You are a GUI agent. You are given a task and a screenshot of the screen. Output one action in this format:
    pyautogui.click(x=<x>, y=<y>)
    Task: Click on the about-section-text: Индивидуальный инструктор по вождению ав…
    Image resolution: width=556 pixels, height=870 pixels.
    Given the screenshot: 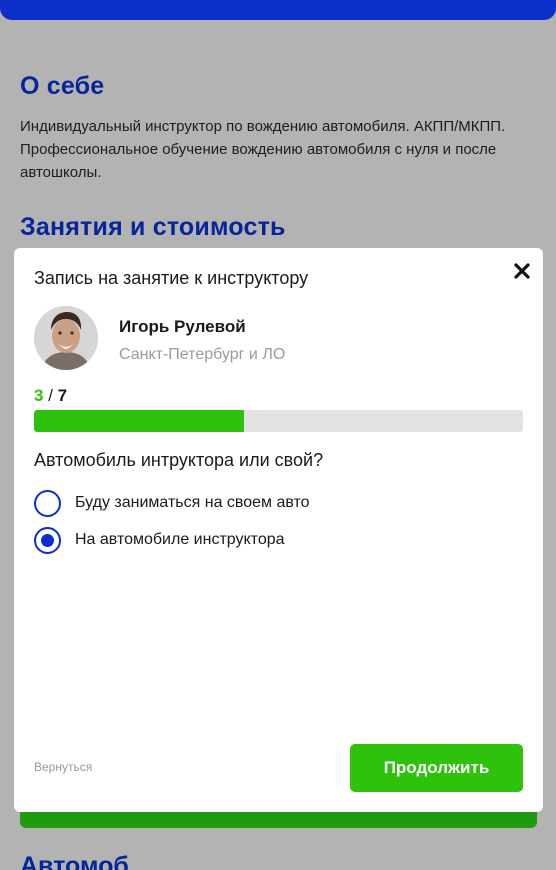 What is the action you would take?
    pyautogui.click(x=263, y=149)
    